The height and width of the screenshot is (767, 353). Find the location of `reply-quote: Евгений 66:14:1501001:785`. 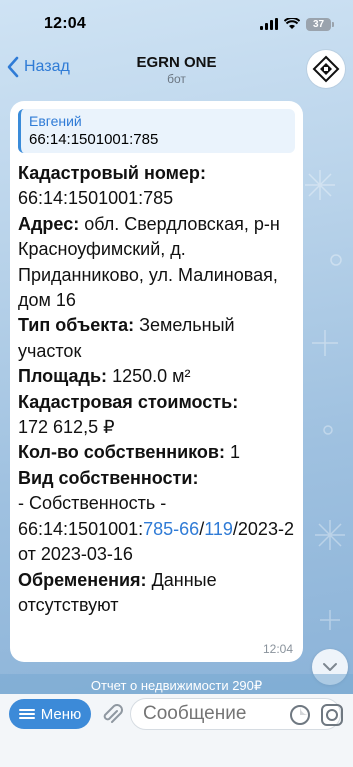

reply-quote: Евгений 66:14:1501001:785 is located at coordinates (156, 131).